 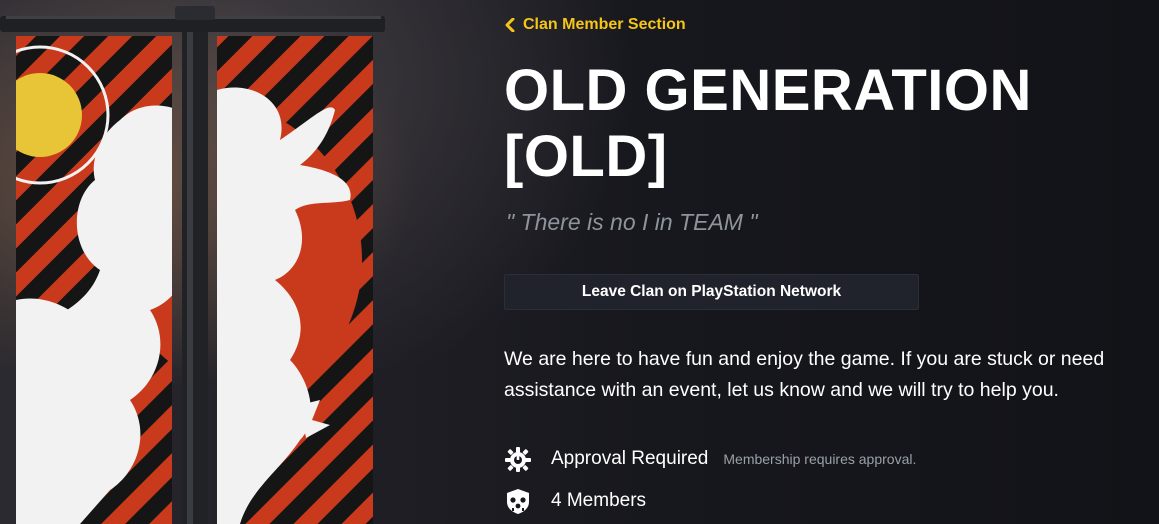 What do you see at coordinates (510, 25) in the screenshot?
I see `chevron-left-icon` at bounding box center [510, 25].